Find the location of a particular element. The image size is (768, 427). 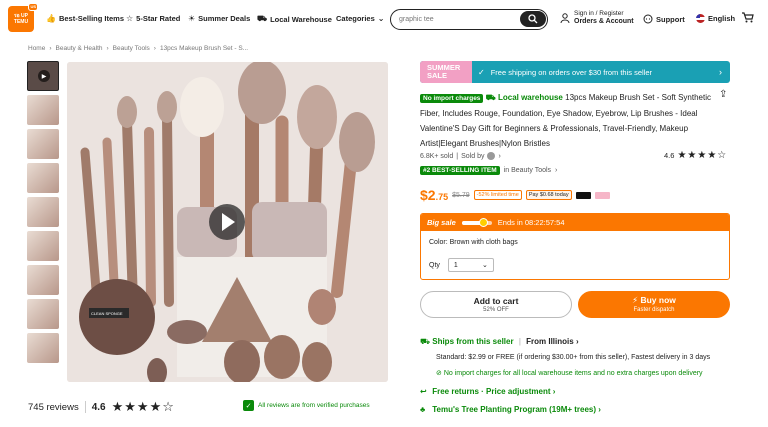

product-rating: 4.6 ★★★★☆ is located at coordinates (695, 155).